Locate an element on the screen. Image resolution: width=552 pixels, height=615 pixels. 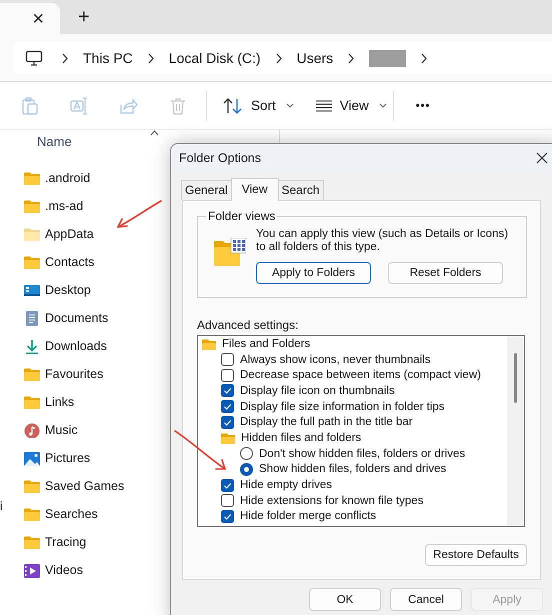
browser-tab: × is located at coordinates (30, 18).